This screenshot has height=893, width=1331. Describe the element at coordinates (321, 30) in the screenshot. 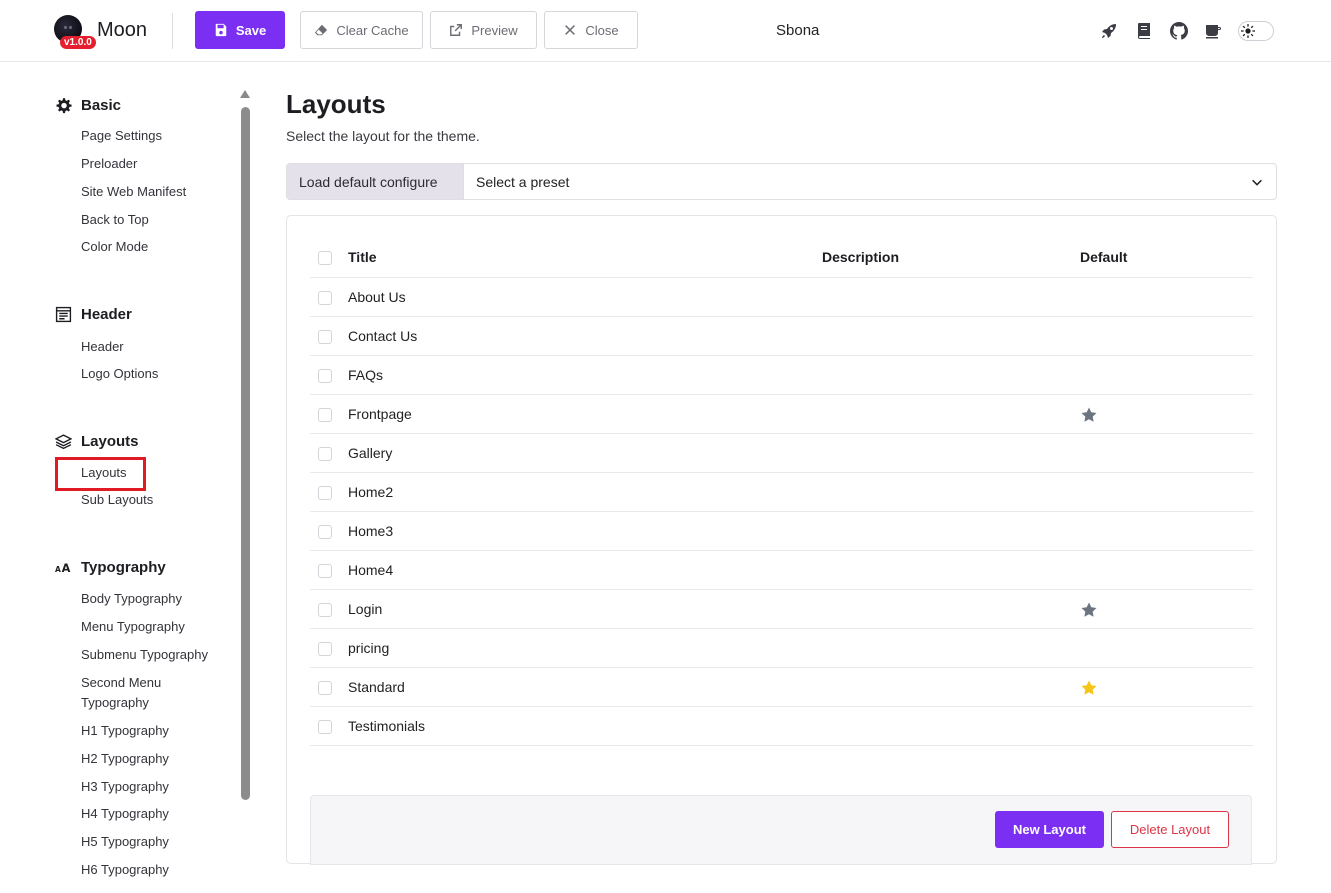

I see `eraser-icon` at that location.